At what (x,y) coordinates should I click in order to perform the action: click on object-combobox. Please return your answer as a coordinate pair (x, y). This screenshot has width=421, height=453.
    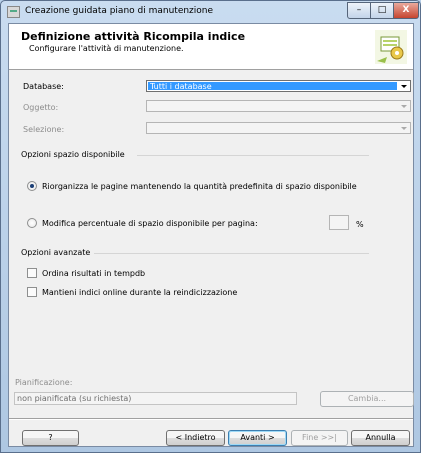
    Looking at the image, I should click on (278, 106).